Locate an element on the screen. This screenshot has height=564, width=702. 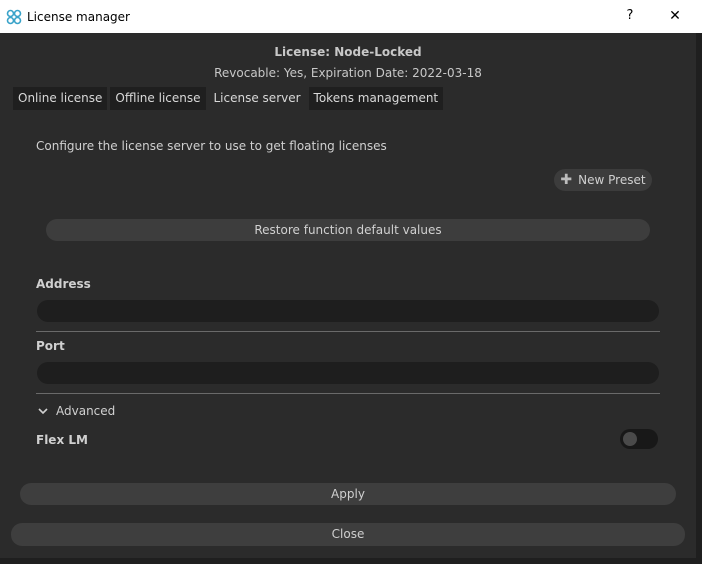
title-bar: License manager ? ✕ is located at coordinates (351, 16).